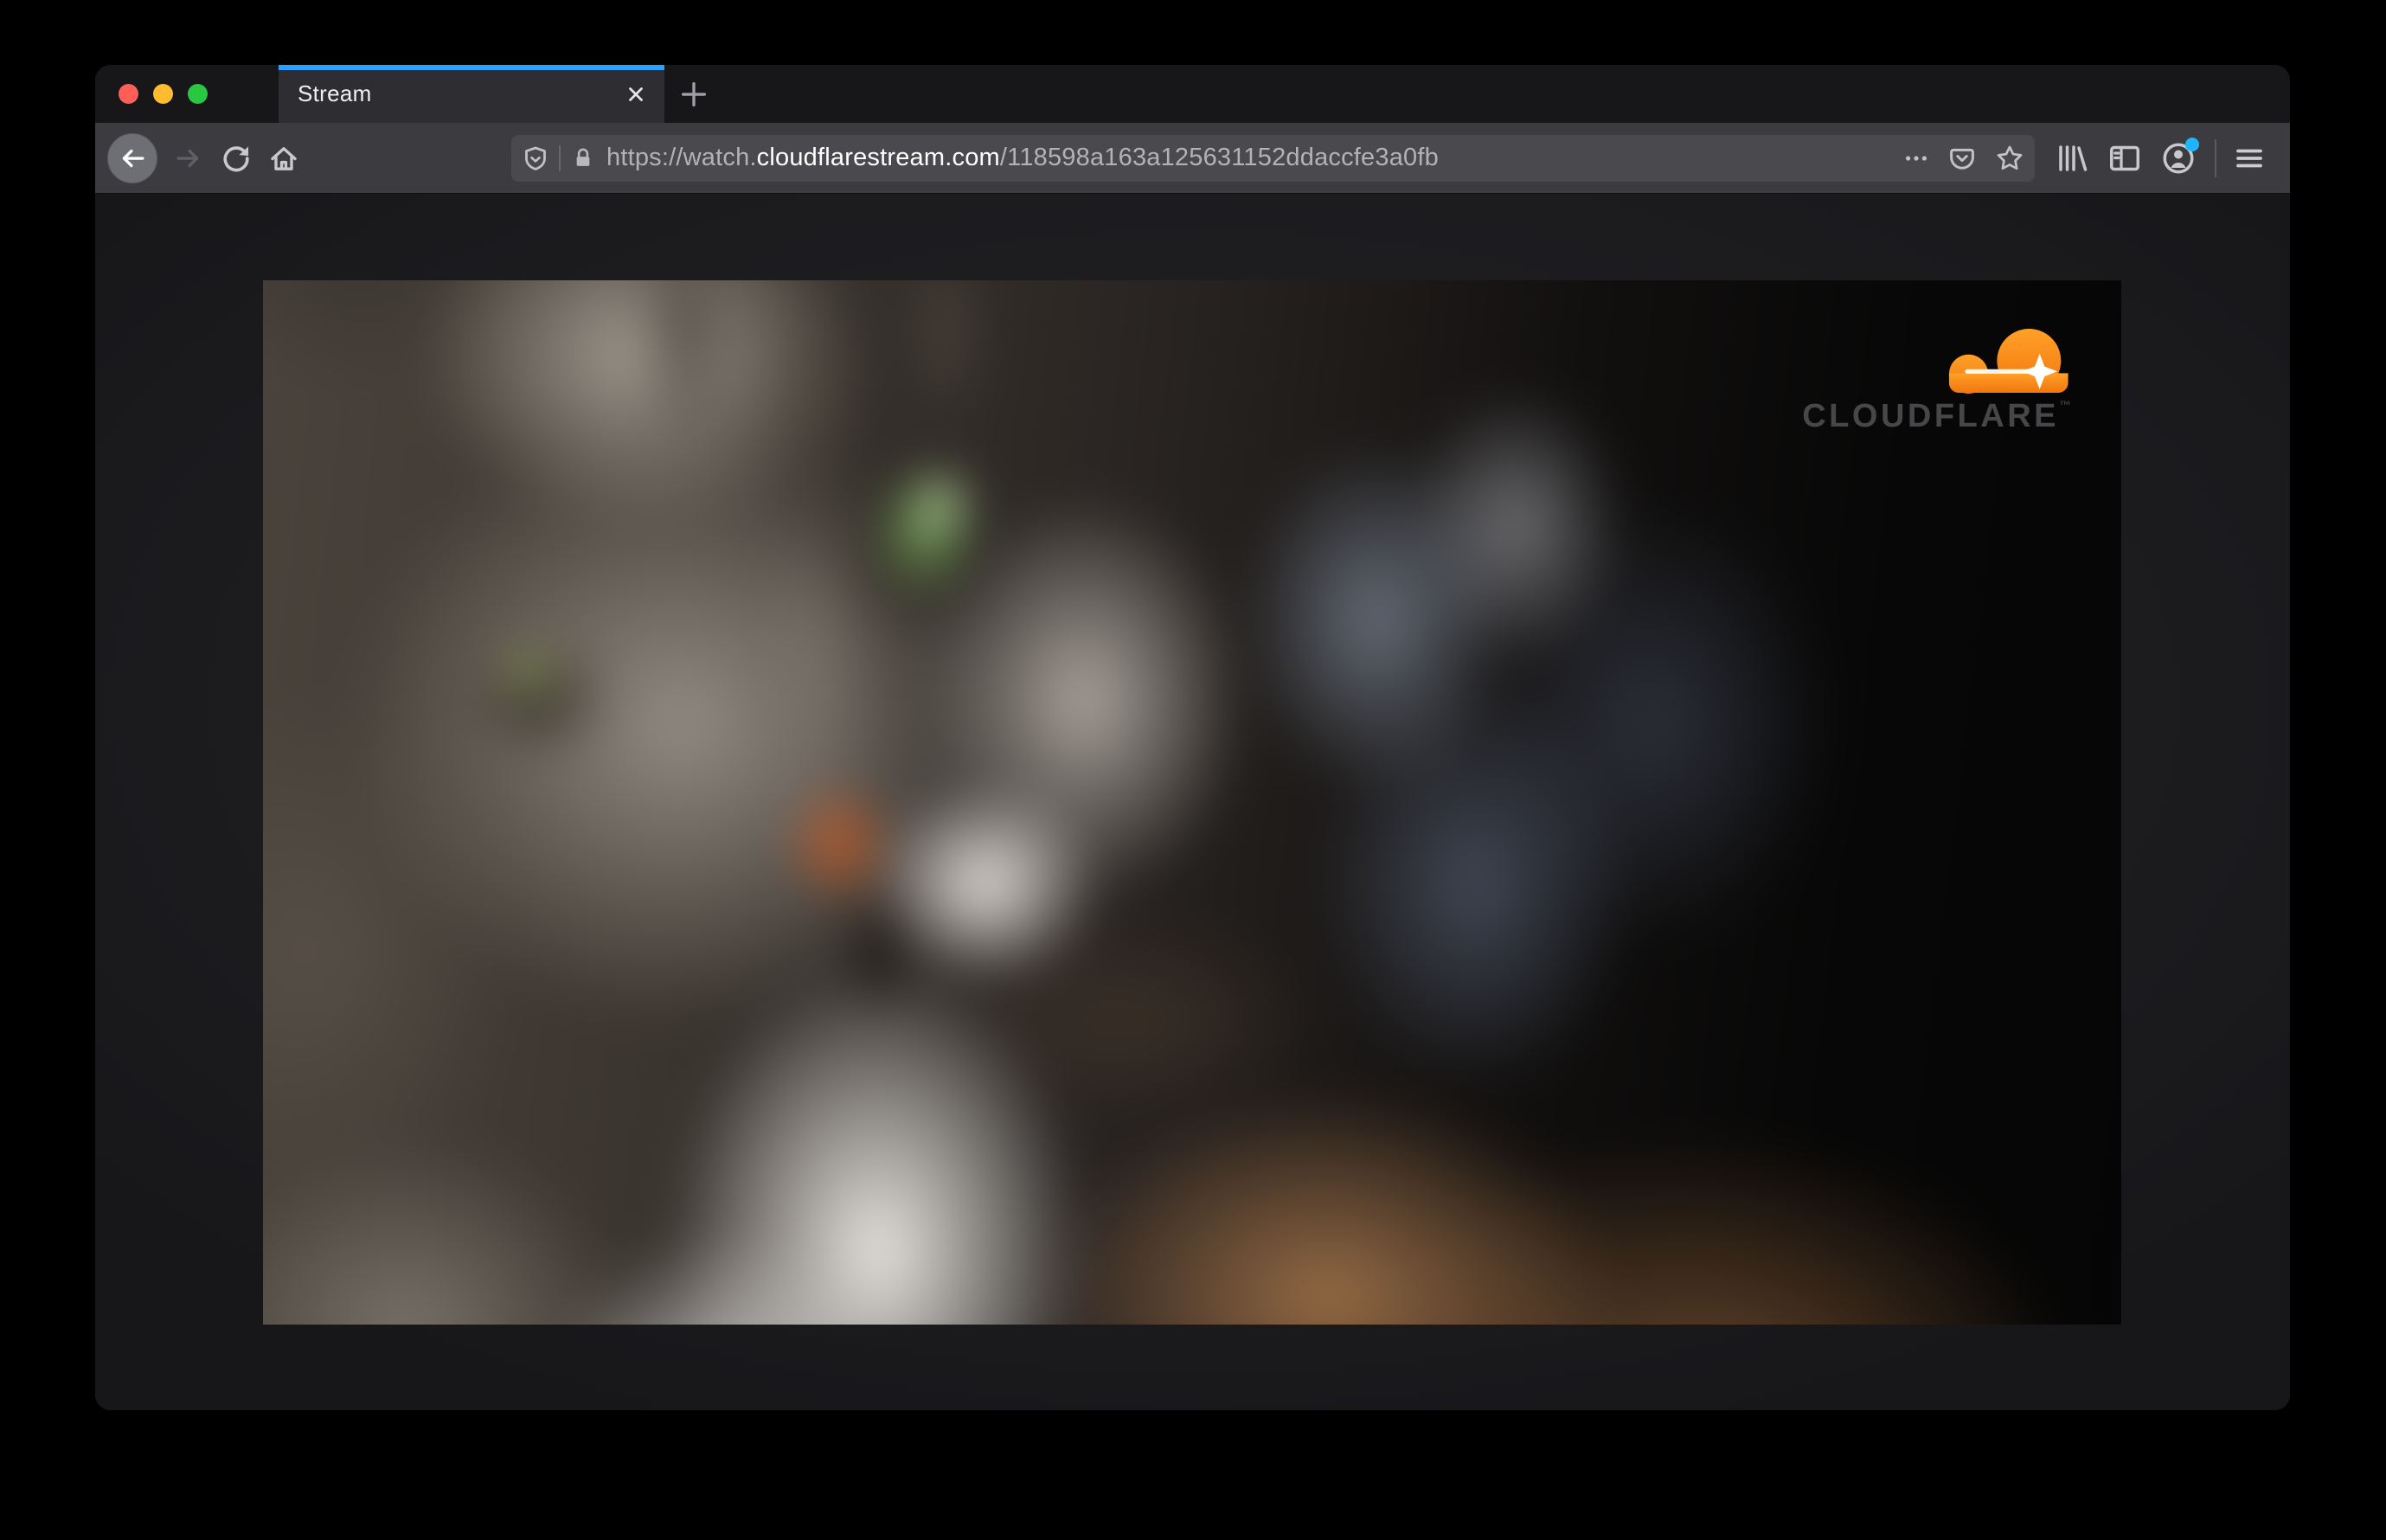 The image size is (2386, 1540). Describe the element at coordinates (1916, 158) in the screenshot. I see `page-actions-ellipsis-icon` at that location.